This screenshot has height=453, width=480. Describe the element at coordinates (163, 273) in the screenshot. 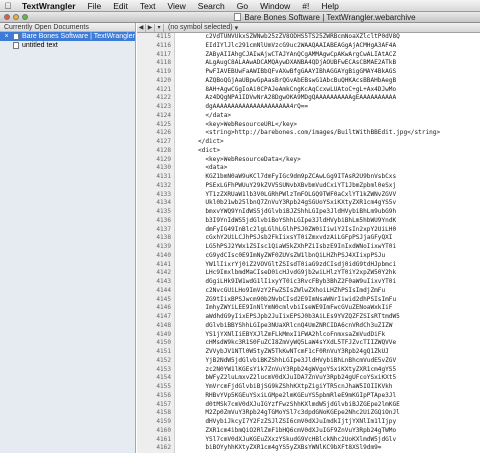

I see `line-number: 4142` at that location.